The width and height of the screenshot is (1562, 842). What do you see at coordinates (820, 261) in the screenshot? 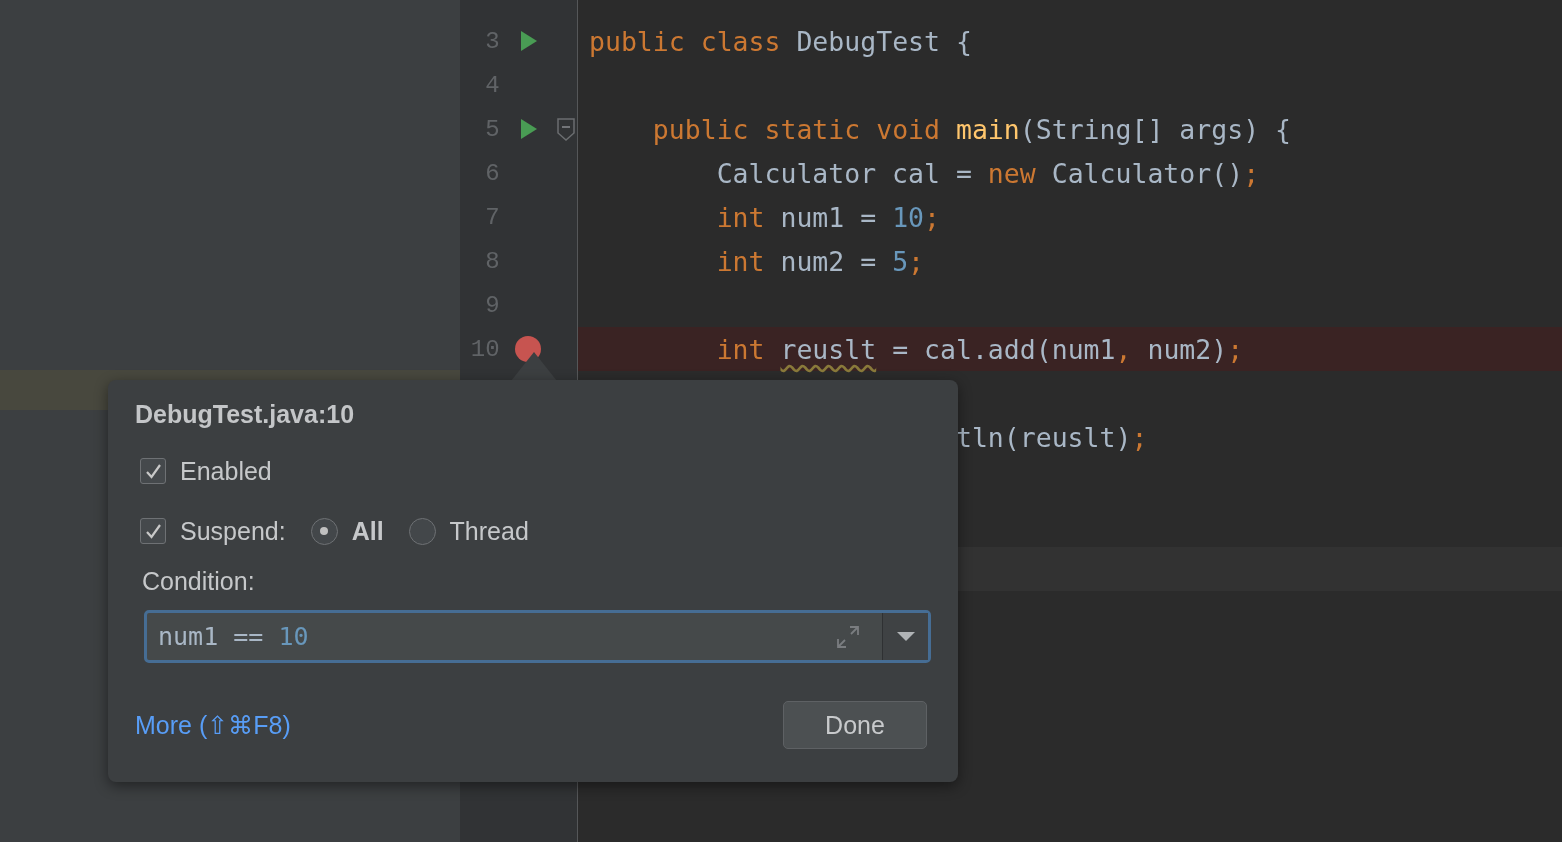
I see `code-line: int num2 = 5;` at bounding box center [820, 261].